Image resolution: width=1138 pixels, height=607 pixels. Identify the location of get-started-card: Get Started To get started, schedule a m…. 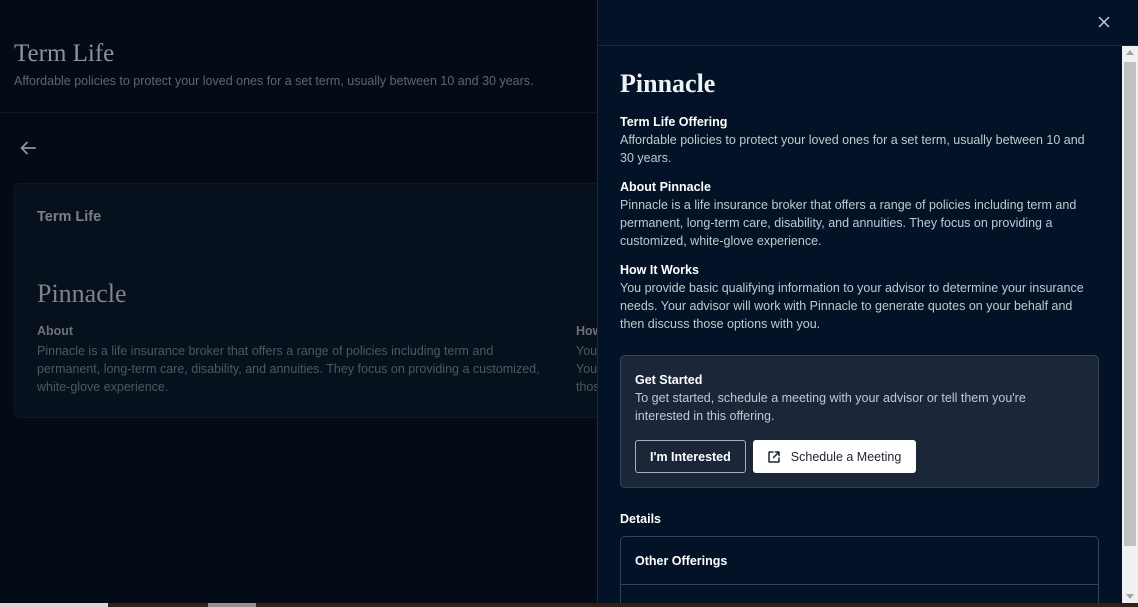
(859, 421).